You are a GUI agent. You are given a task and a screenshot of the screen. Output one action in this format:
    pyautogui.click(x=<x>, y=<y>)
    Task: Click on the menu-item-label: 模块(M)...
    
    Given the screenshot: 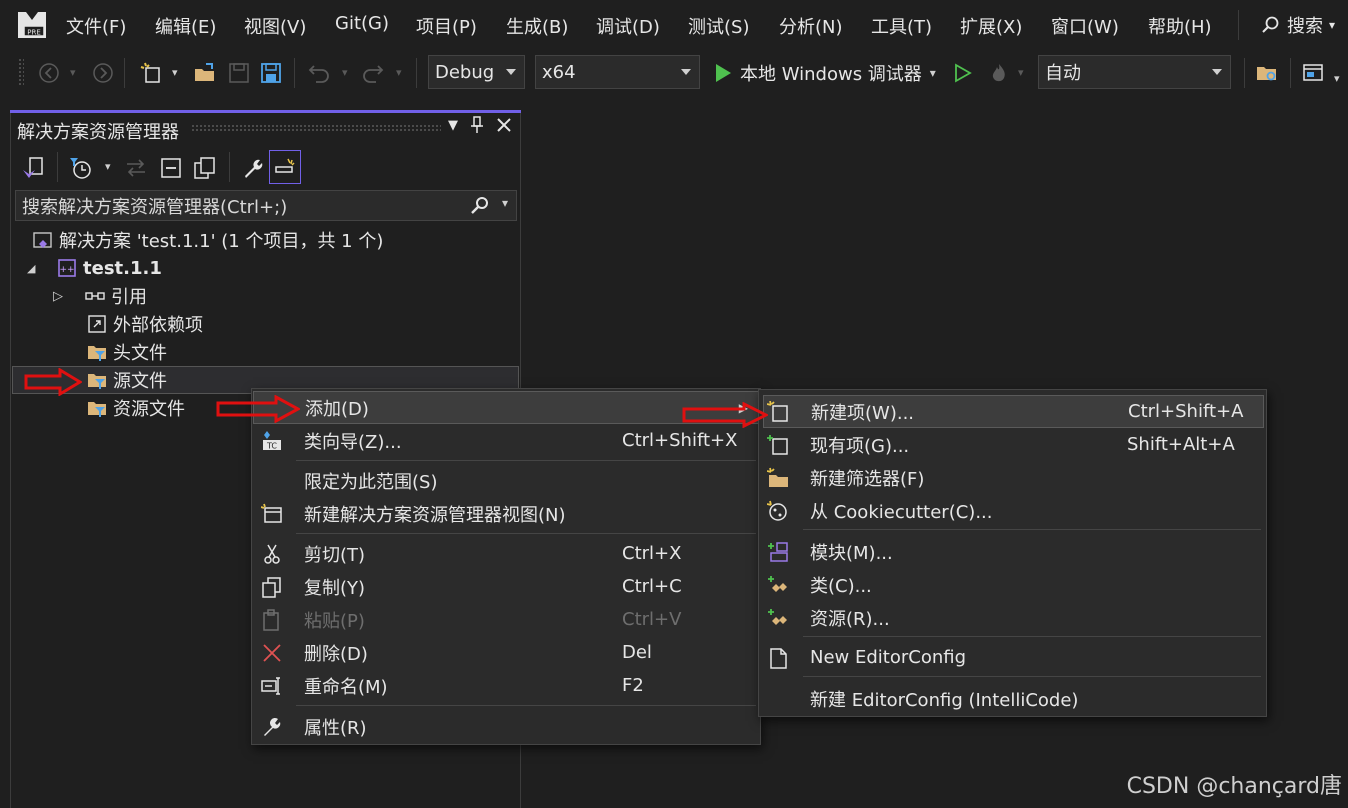 What is the action you would take?
    pyautogui.click(x=851, y=553)
    